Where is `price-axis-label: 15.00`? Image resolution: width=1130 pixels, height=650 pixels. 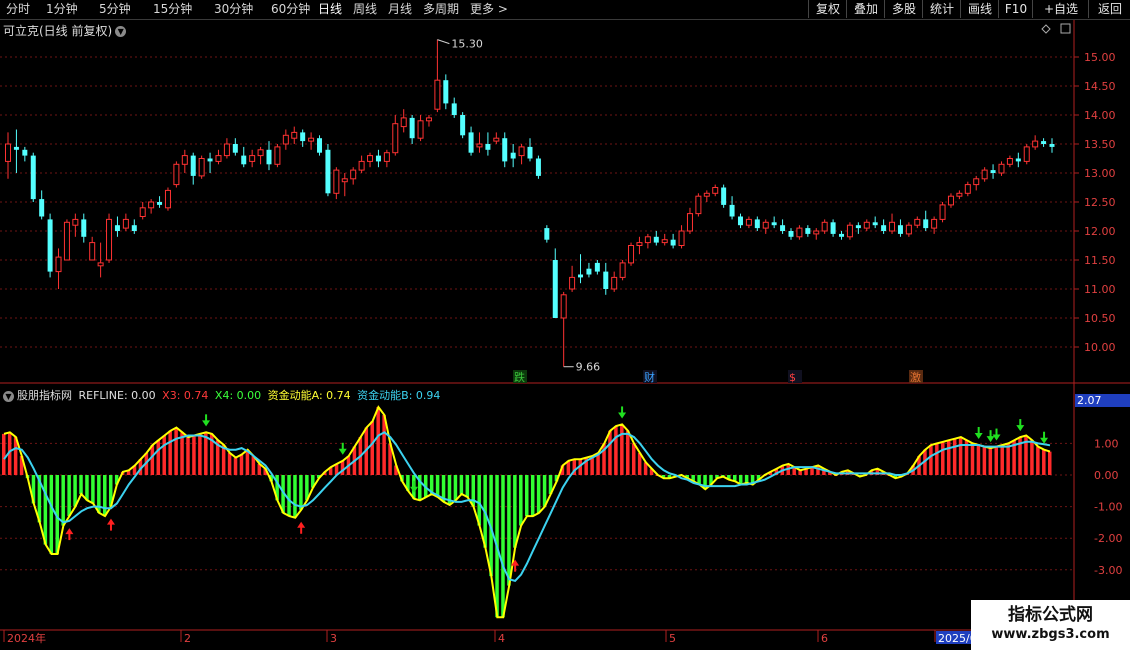
price-axis-label: 15.00 is located at coordinates (1100, 57).